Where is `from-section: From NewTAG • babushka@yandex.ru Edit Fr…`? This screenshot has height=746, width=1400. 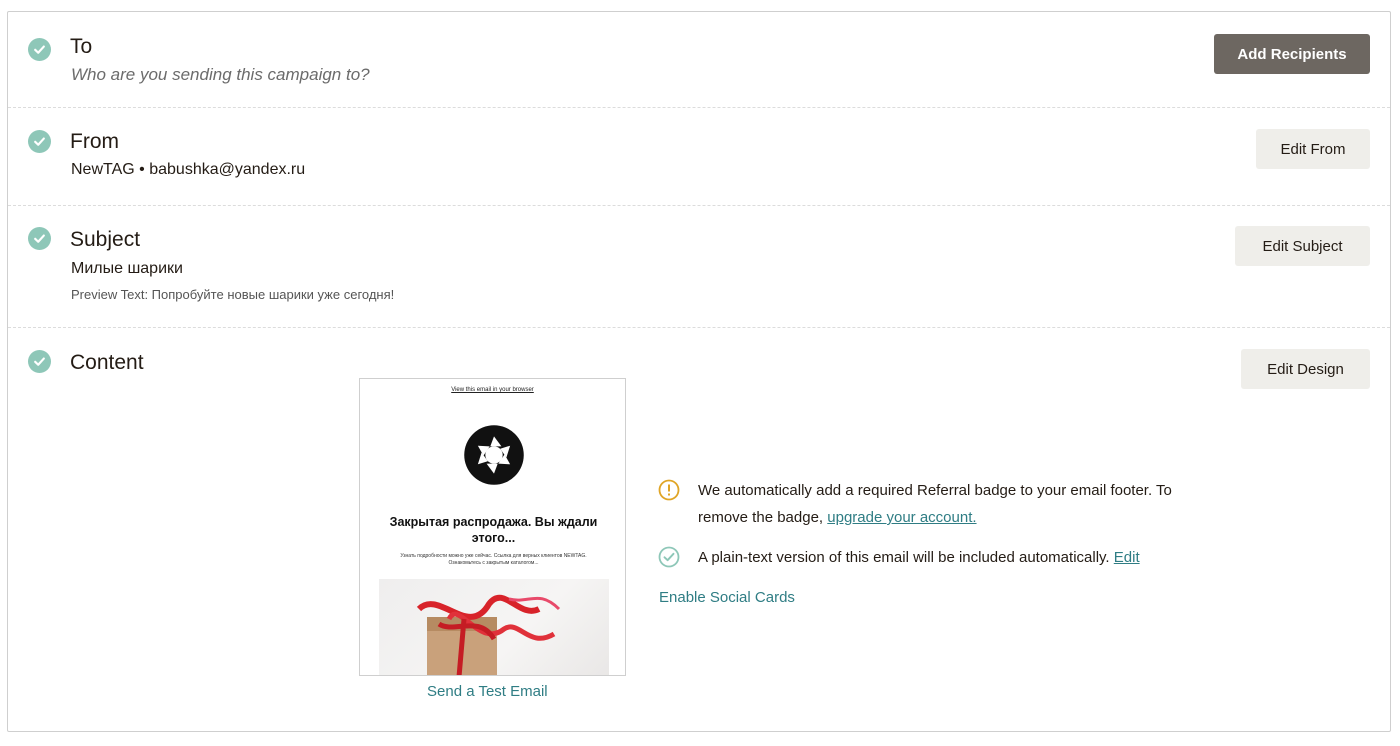
from-section: From NewTAG • babushka@yandex.ru Edit Fr… is located at coordinates (699, 157).